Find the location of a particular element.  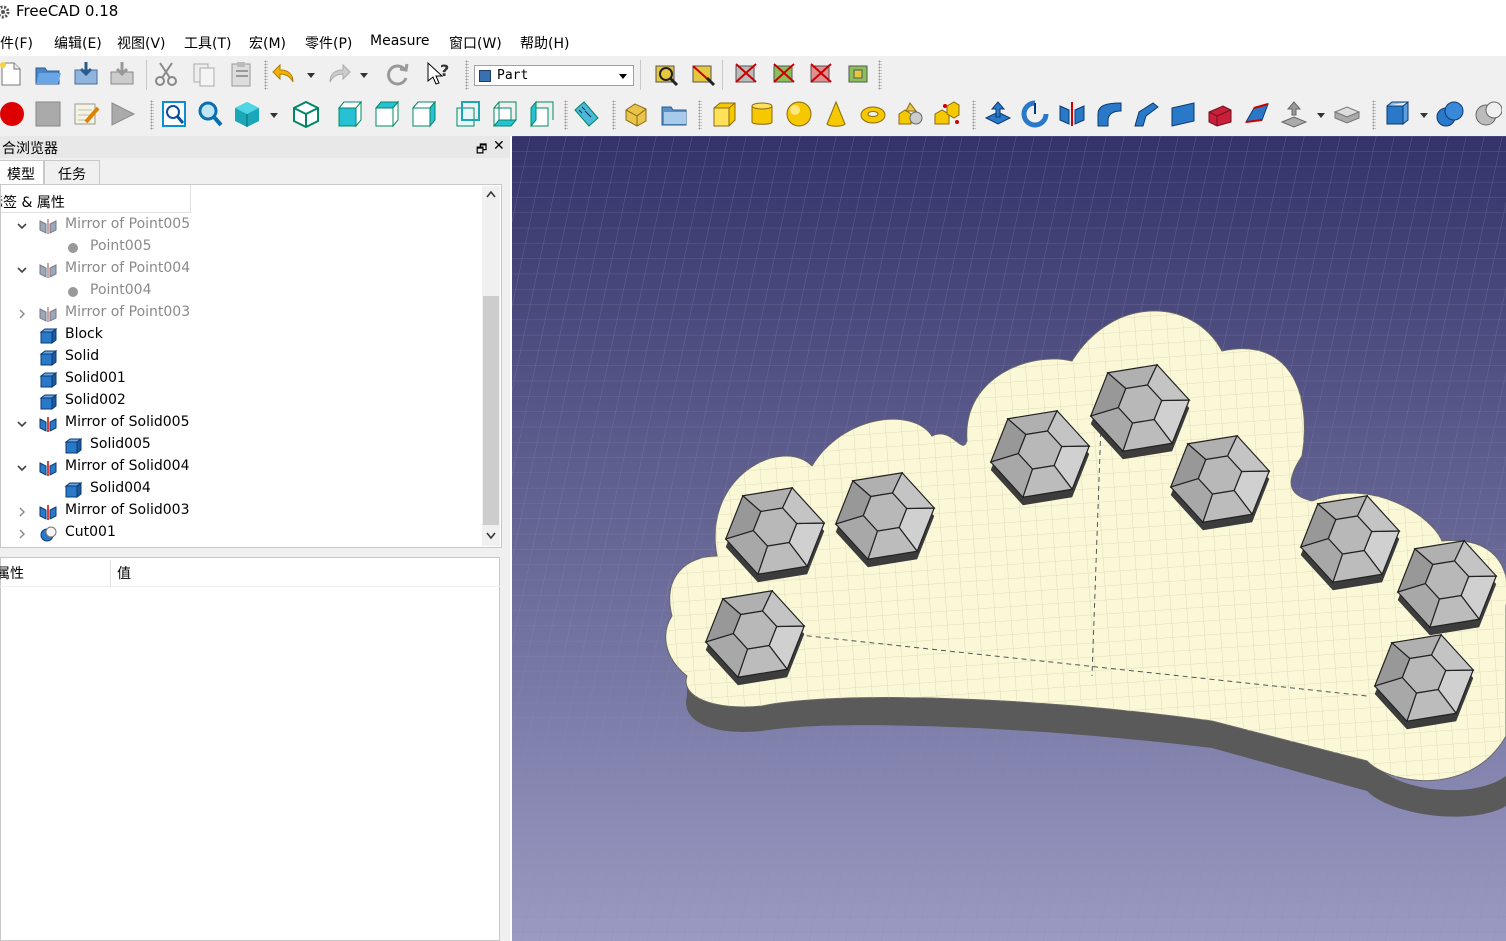

torus-icon is located at coordinates (873, 114).